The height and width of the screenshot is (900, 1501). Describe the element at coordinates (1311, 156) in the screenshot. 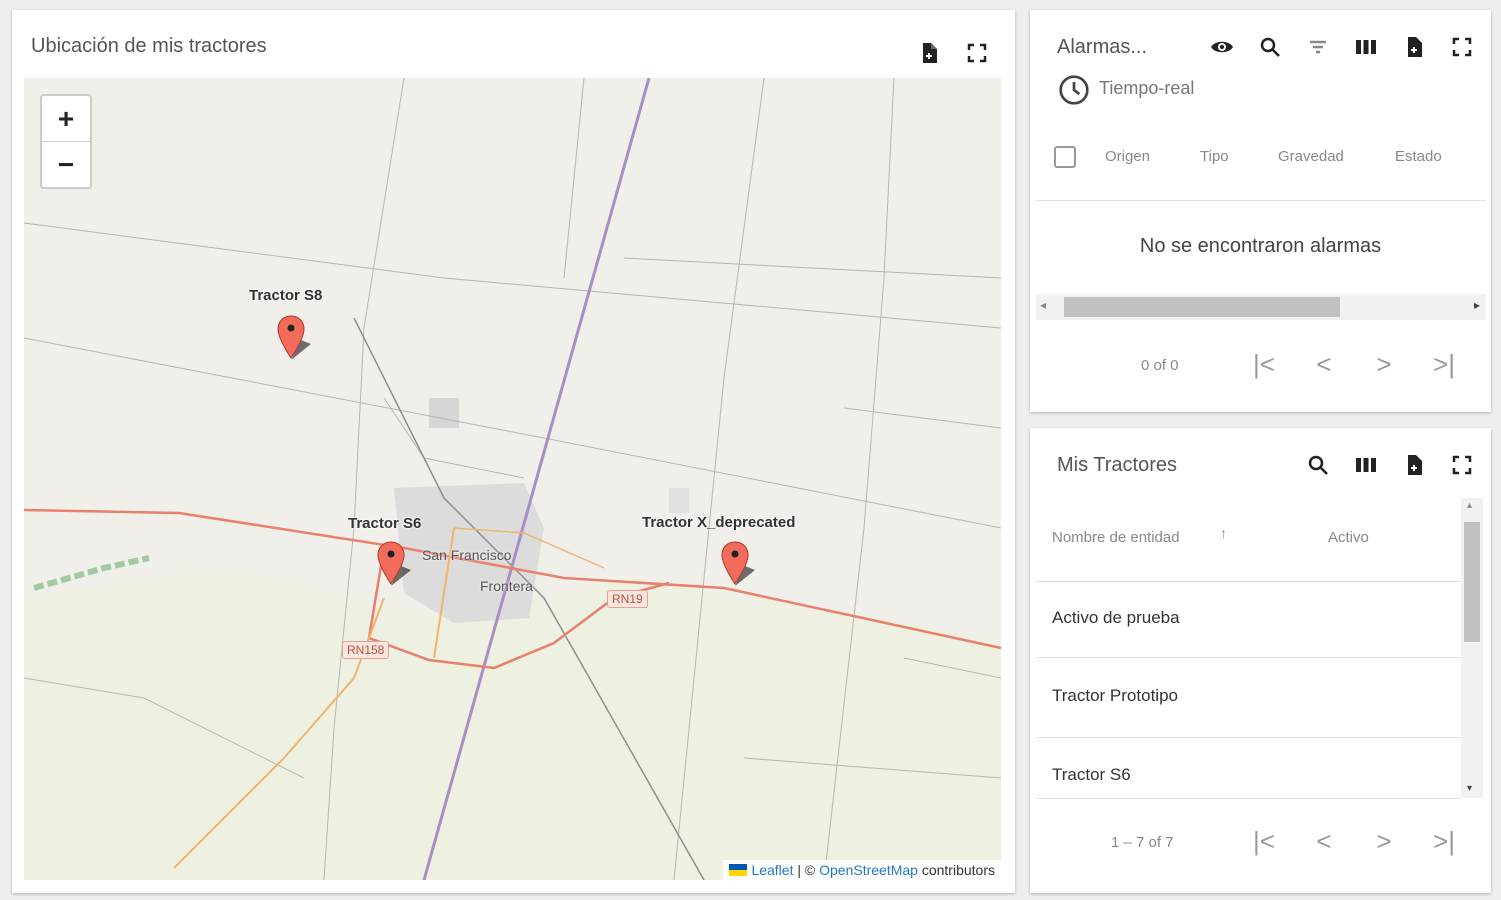

I see `column-header-severity: Gravedad` at that location.